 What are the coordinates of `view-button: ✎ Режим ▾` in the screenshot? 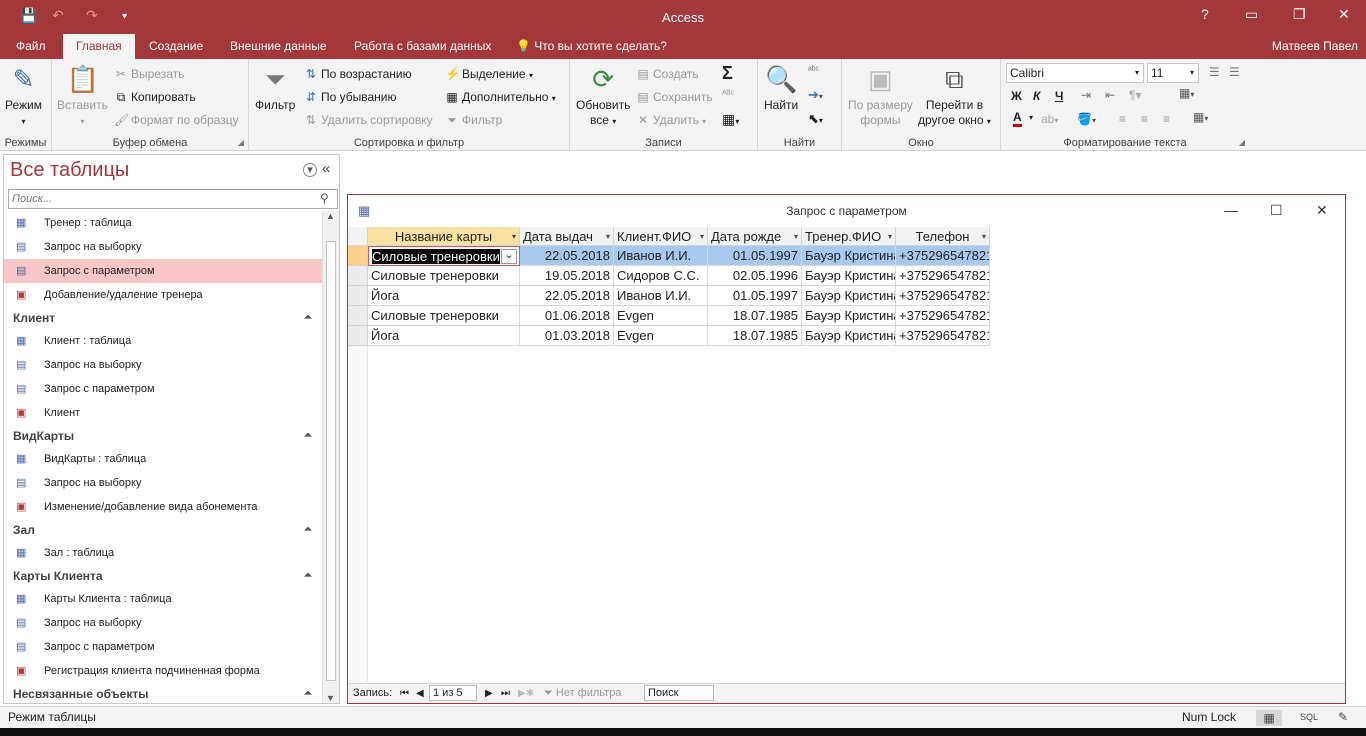 It's located at (23, 96).